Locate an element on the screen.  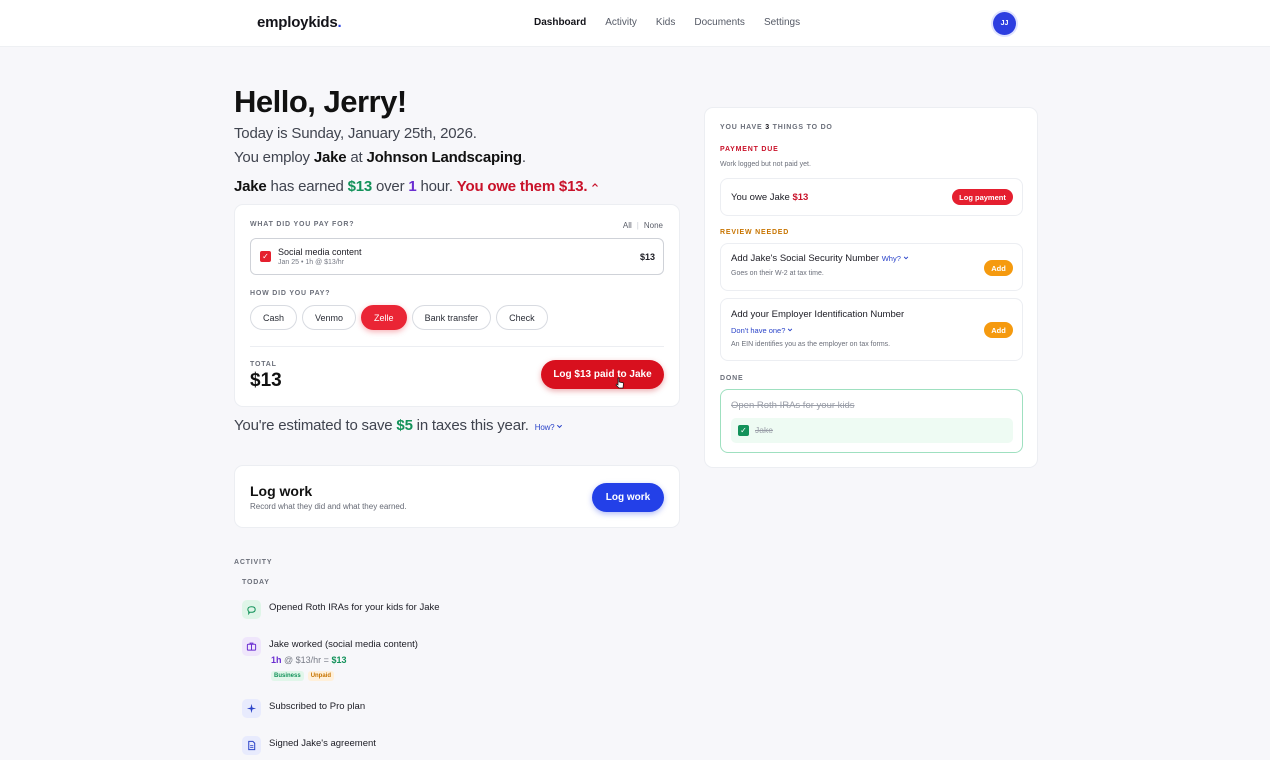
pointer-cursor-icon is located at coordinates (619, 383).